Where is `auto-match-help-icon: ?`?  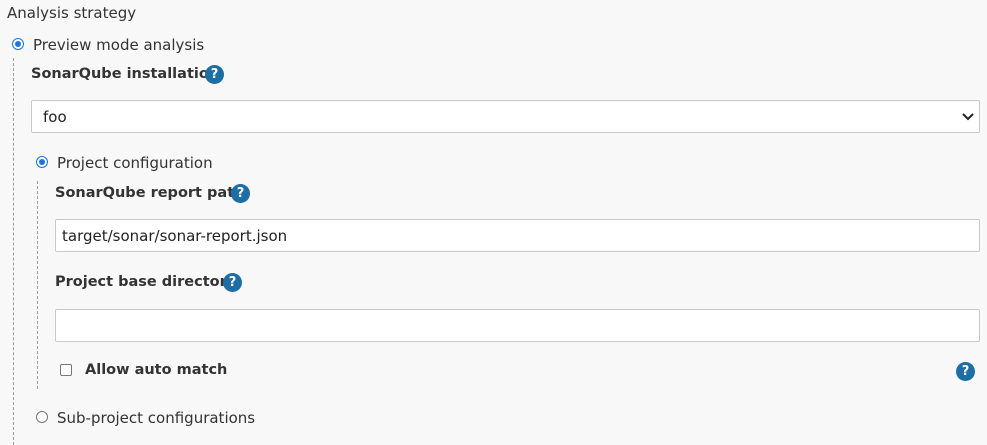
auto-match-help-icon: ? is located at coordinates (965, 371).